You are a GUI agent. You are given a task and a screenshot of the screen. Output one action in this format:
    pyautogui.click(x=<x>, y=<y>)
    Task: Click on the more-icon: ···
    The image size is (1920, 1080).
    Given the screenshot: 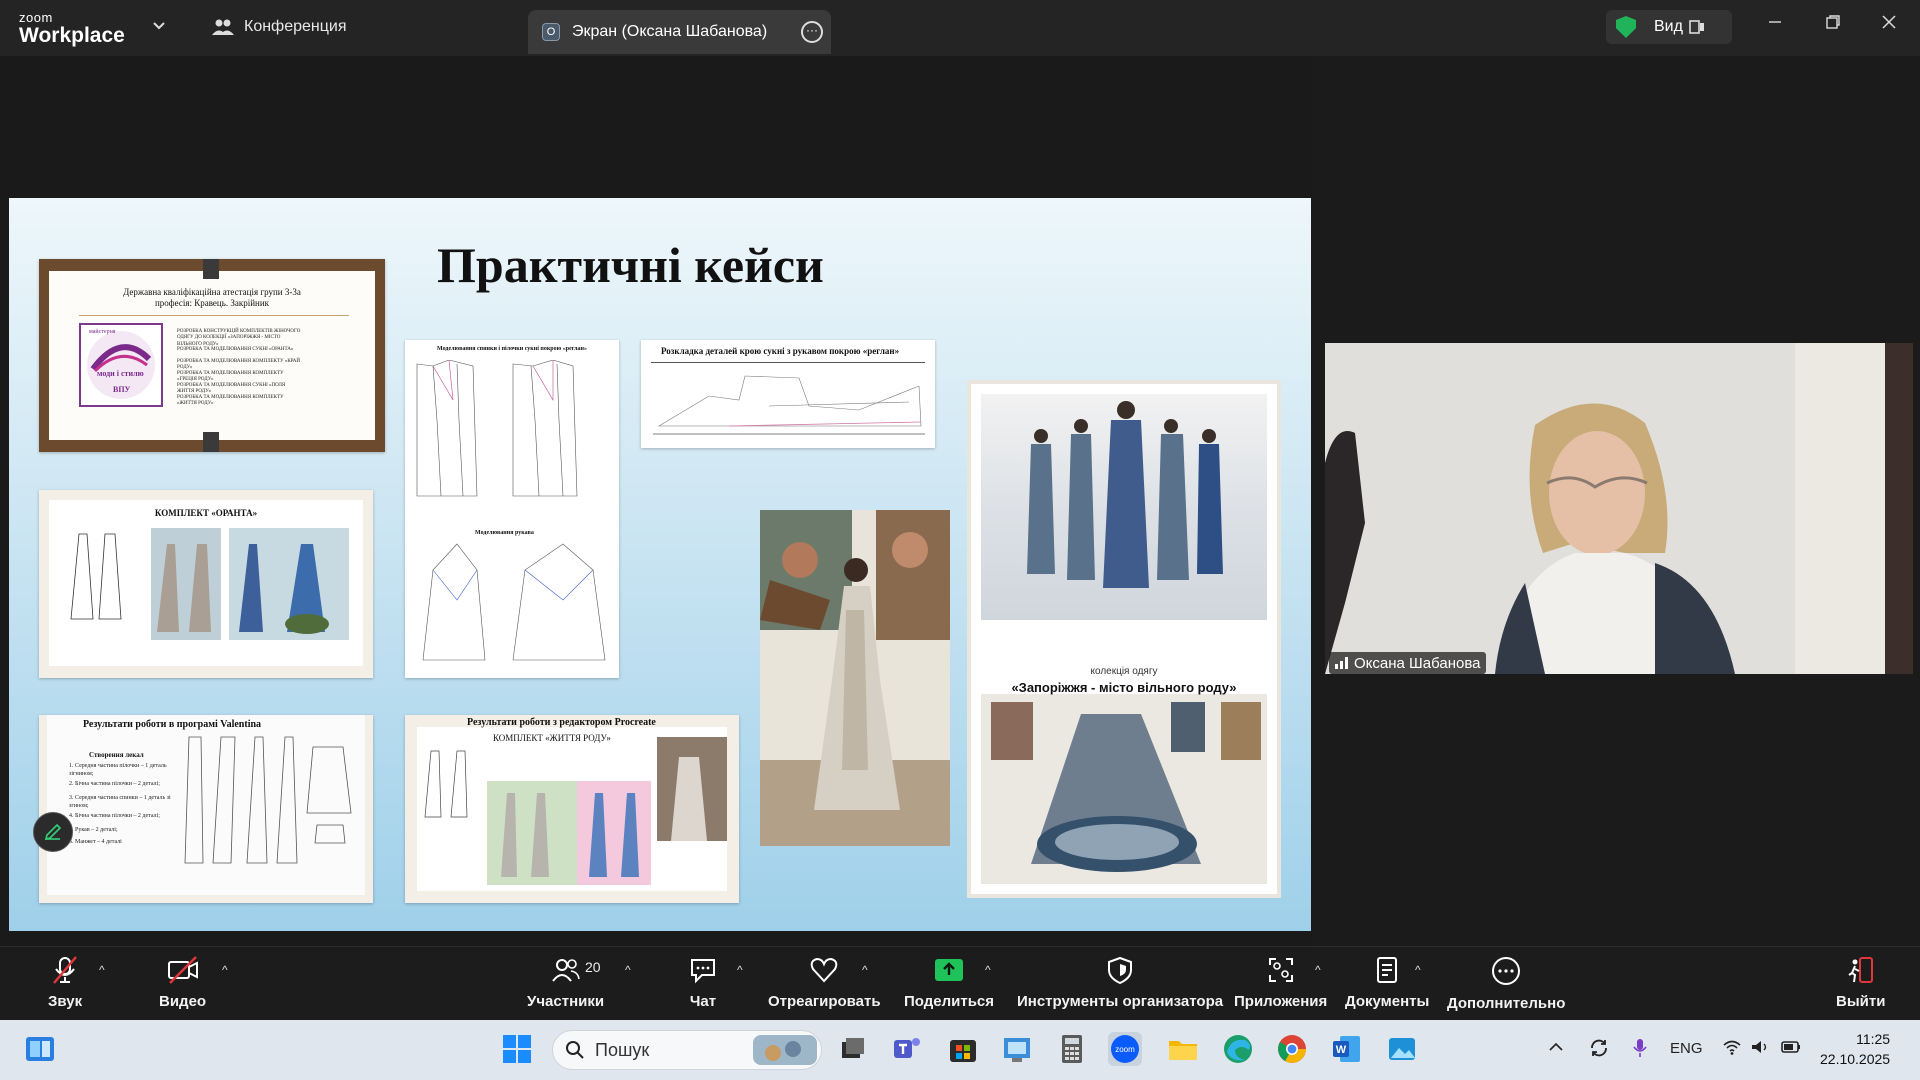 What is the action you would take?
    pyautogui.click(x=812, y=32)
    